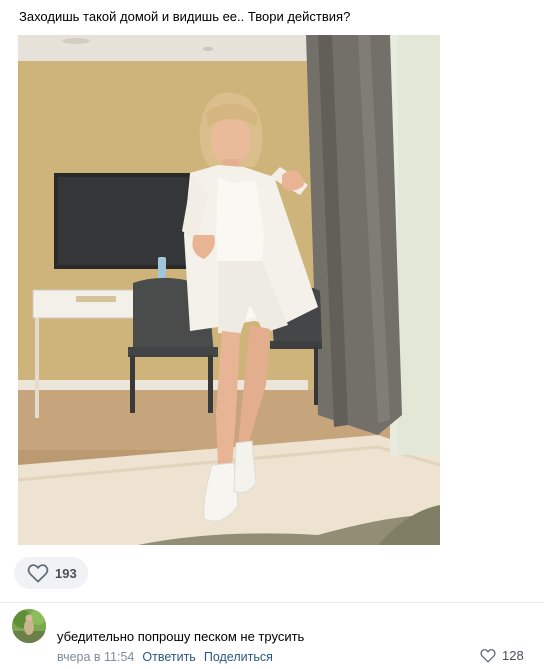 The image size is (544, 669). What do you see at coordinates (238, 657) in the screenshot?
I see `share-link: Поделиться` at bounding box center [238, 657].